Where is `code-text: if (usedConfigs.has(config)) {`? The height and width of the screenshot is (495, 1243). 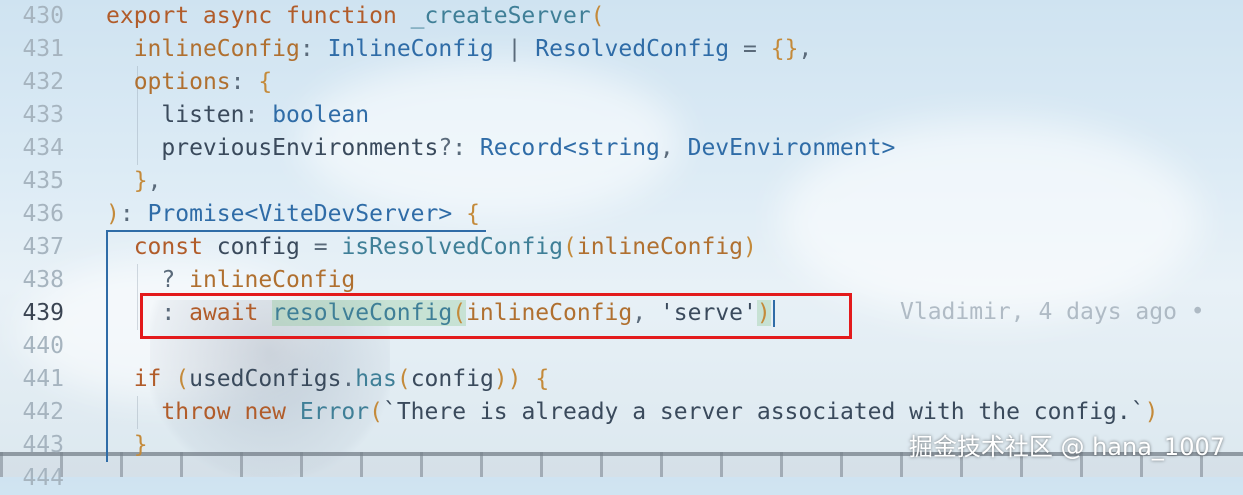
code-text: if (usedConfigs.has(config)) { is located at coordinates (328, 379).